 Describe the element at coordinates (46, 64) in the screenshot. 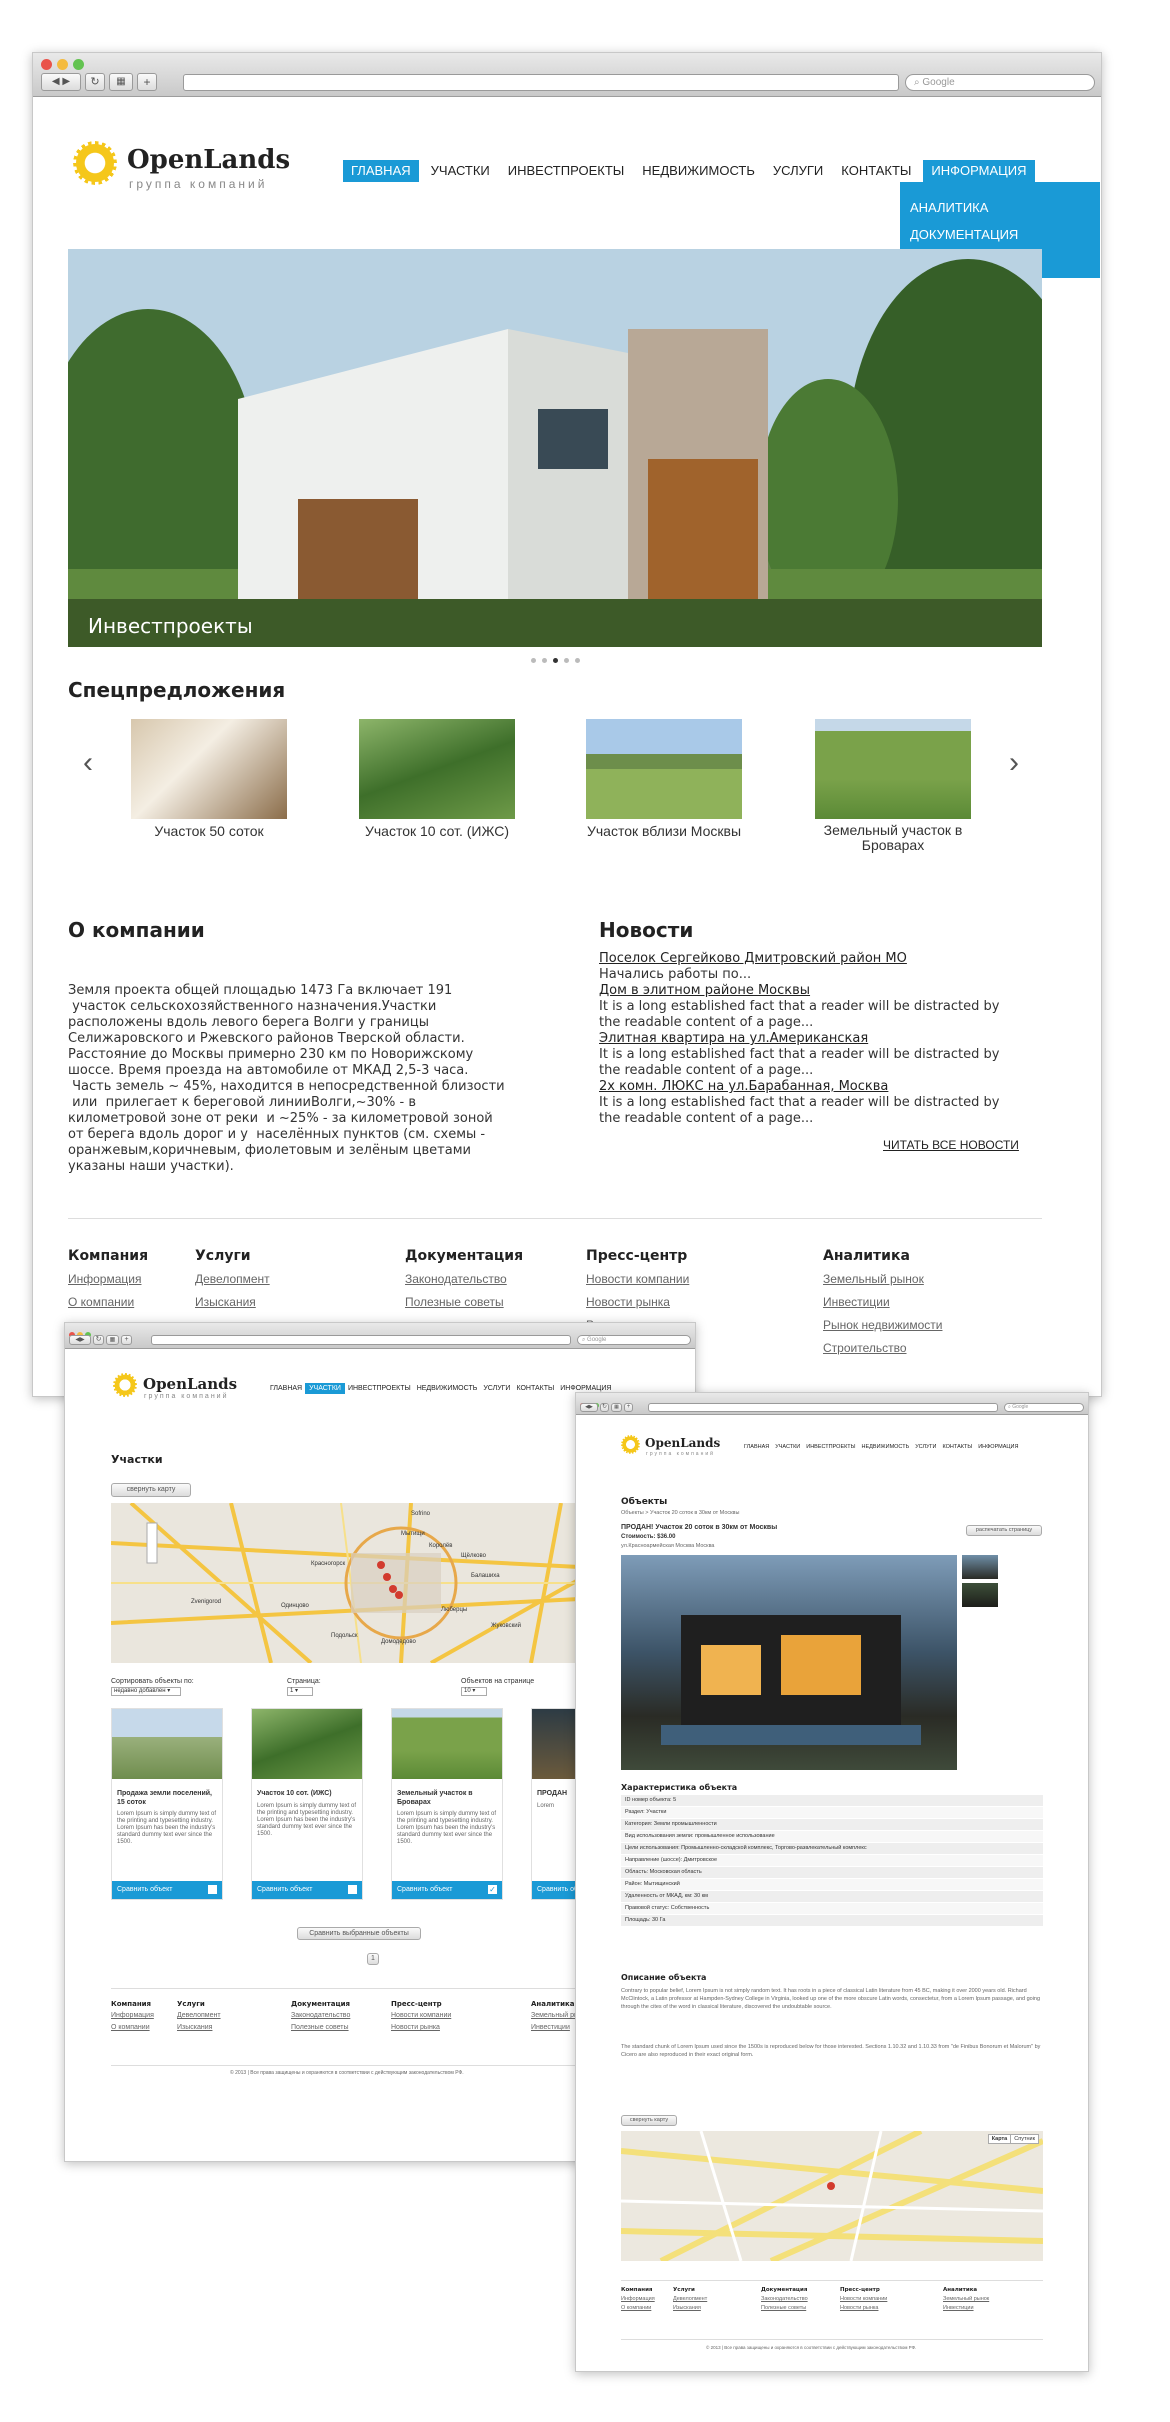

I see `close-window-icon` at that location.